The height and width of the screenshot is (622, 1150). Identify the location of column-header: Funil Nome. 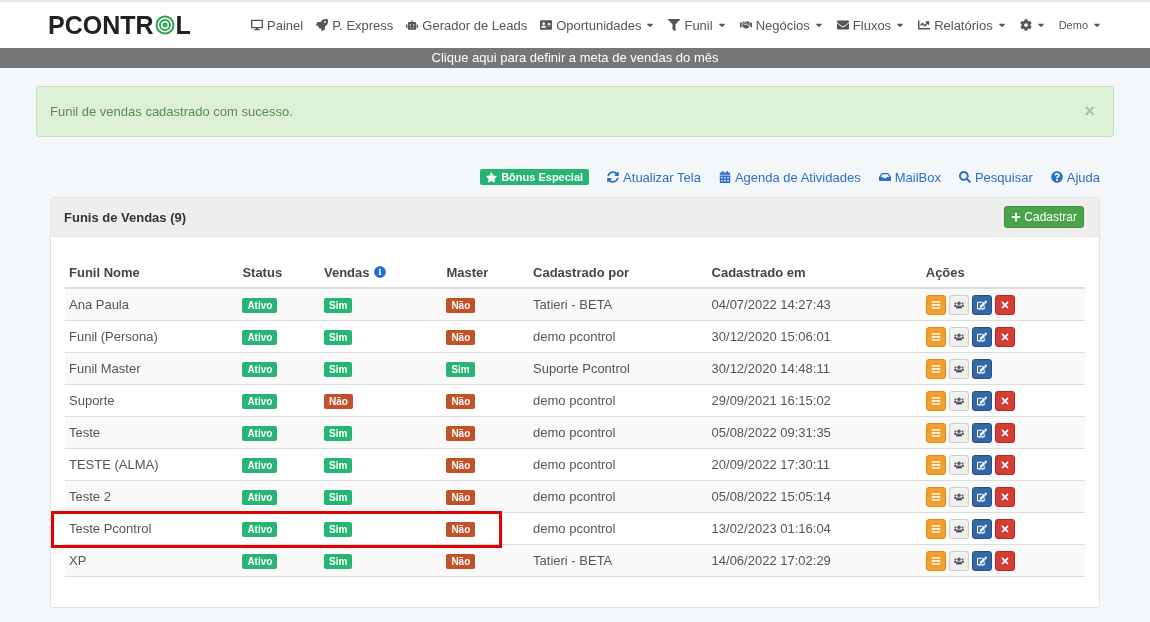
(104, 272).